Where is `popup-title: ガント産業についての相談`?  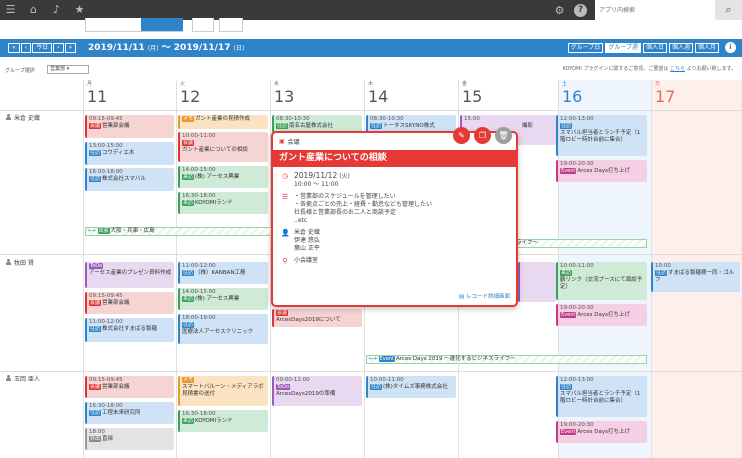
popup-title: ガント産業についての相談 is located at coordinates (394, 158).